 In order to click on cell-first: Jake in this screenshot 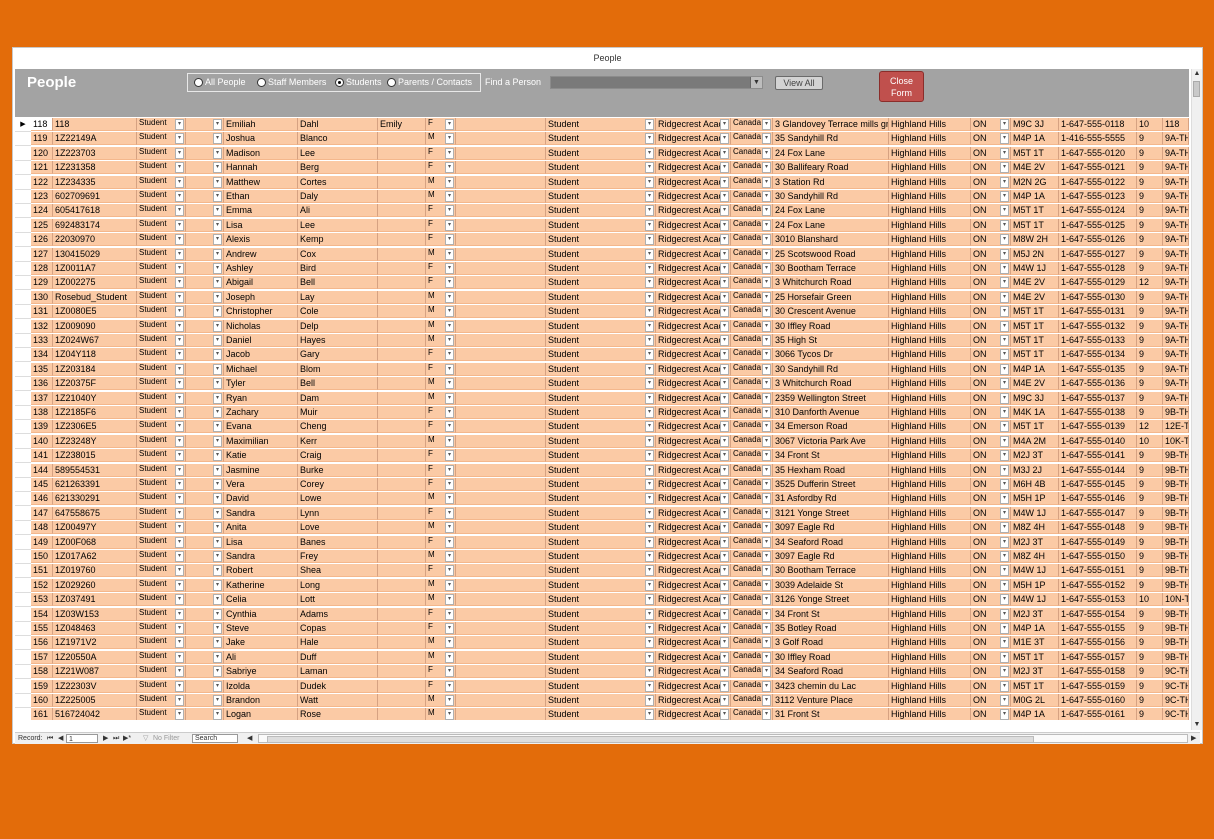, I will do `click(261, 643)`.